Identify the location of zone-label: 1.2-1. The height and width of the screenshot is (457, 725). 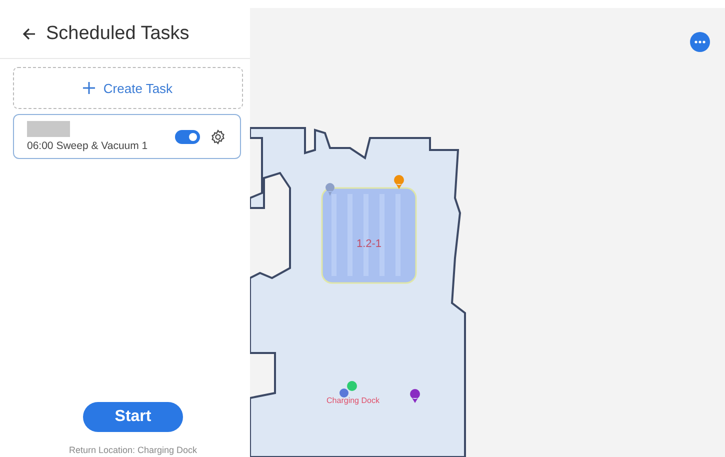
(369, 244).